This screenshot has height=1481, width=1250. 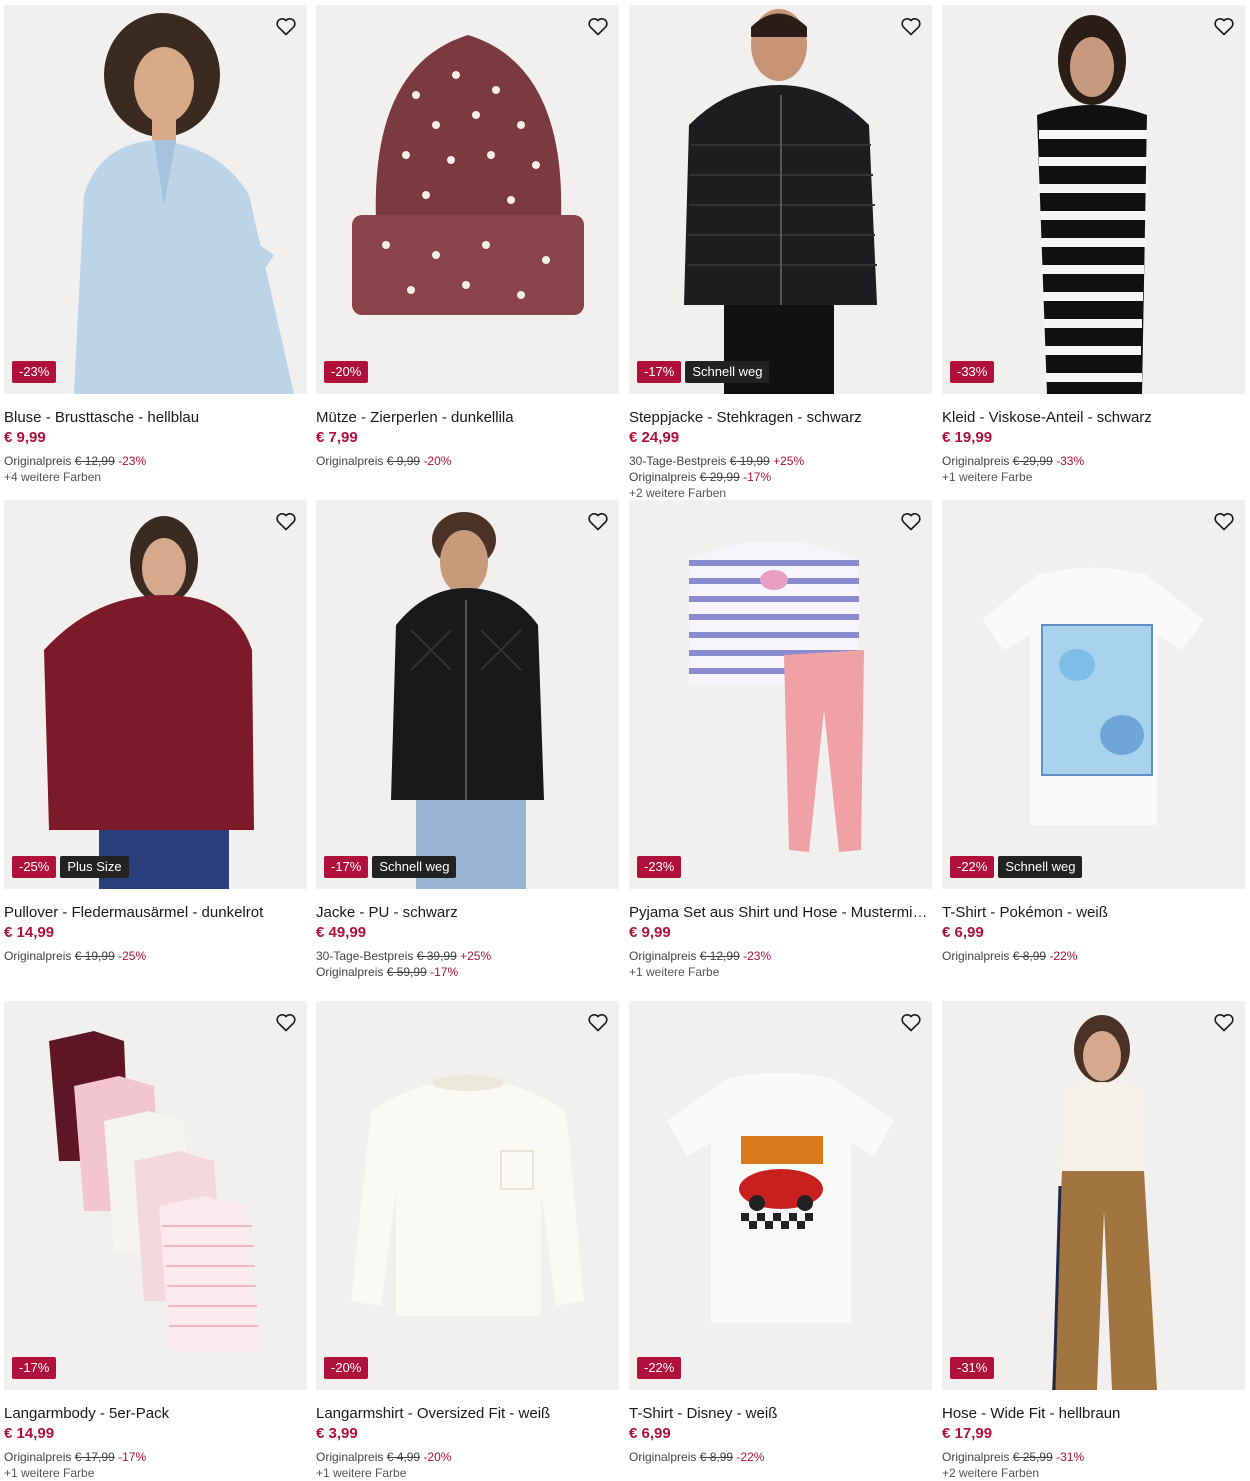 I want to click on price-line: Originalpreis € 9,99 -20%, so click(x=467, y=461).